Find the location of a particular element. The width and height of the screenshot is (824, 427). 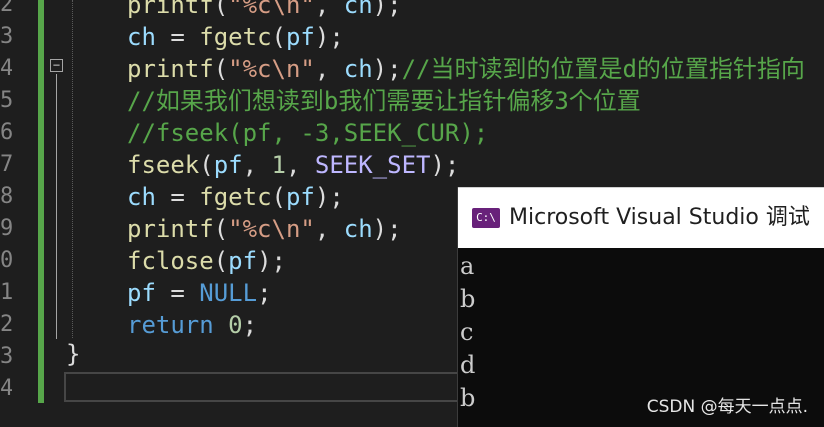

code-token: //当时读到的位置是d的位置指针指向 is located at coordinates (603, 69).